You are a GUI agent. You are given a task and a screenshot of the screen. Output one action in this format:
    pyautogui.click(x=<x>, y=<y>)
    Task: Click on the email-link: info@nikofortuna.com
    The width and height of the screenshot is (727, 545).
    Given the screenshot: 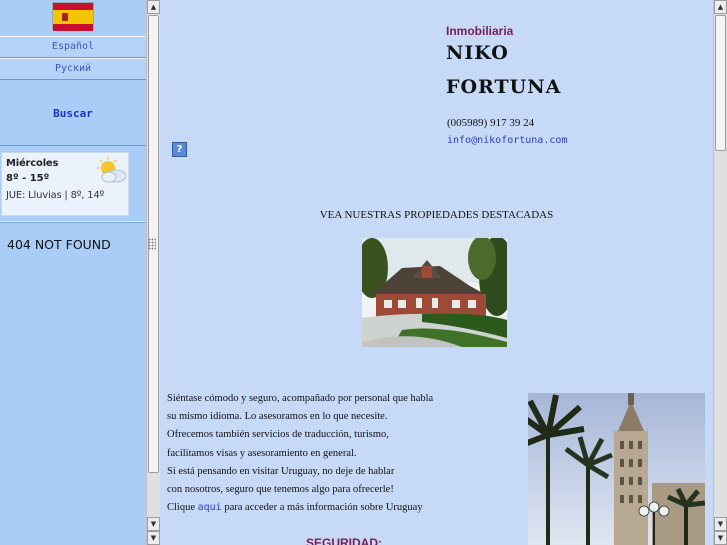 What is the action you would take?
    pyautogui.click(x=507, y=140)
    